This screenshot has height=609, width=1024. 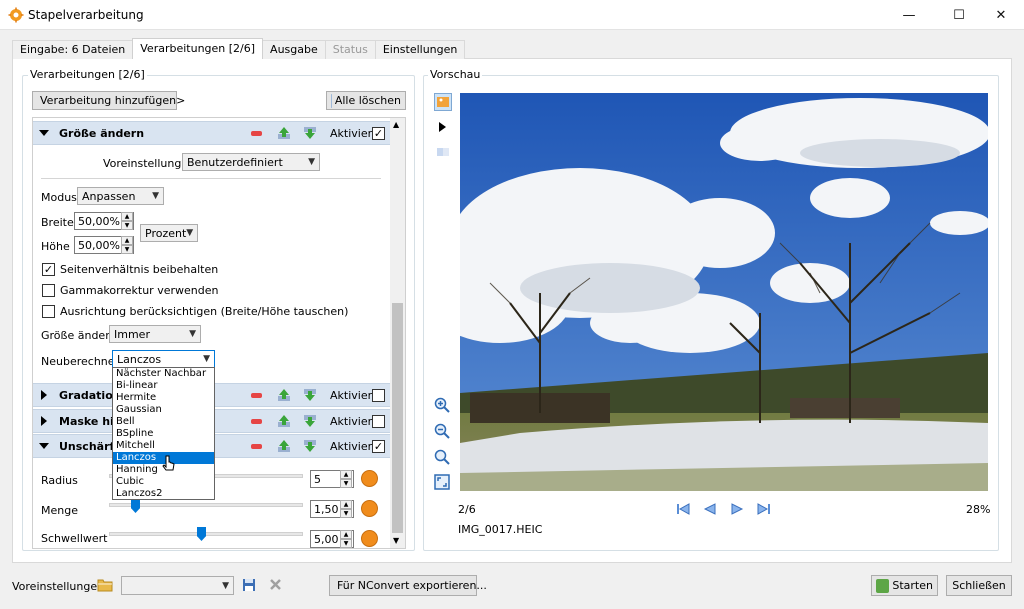 I want to click on next-image-icon, so click(x=737, y=509).